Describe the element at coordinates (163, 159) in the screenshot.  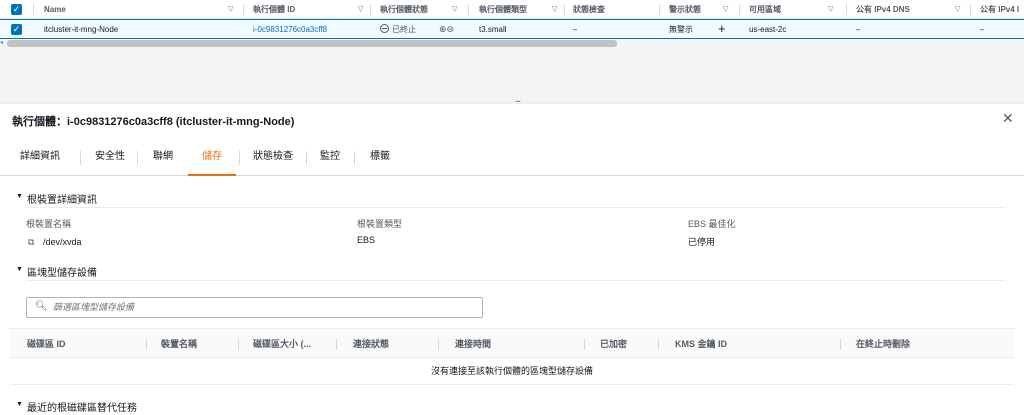
I see `tab-networking: 聯網` at that location.